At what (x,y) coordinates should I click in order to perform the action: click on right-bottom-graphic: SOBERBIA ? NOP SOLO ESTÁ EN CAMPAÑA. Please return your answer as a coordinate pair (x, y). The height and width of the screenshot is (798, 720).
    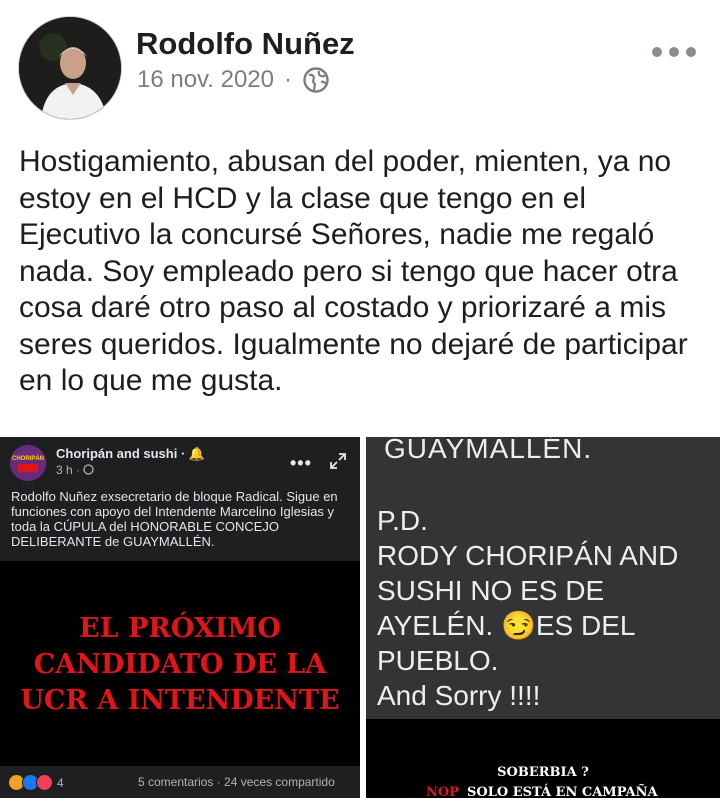
    Looking at the image, I should click on (543, 758).